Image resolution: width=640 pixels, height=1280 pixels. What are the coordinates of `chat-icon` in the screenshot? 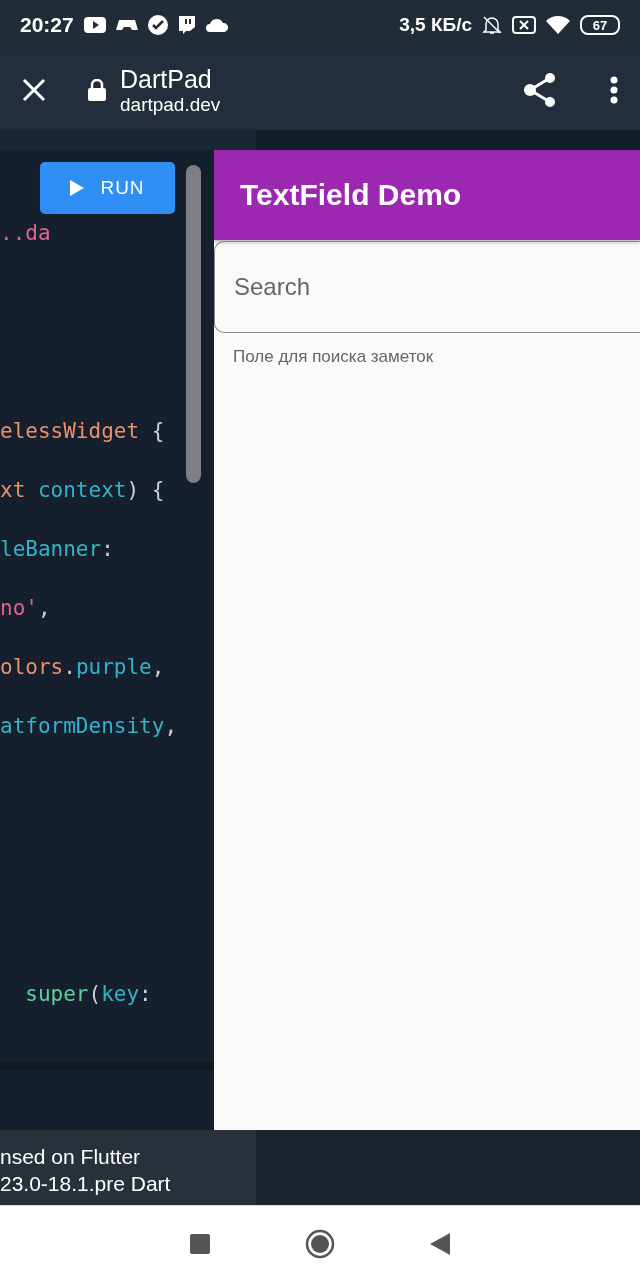 It's located at (186, 25).